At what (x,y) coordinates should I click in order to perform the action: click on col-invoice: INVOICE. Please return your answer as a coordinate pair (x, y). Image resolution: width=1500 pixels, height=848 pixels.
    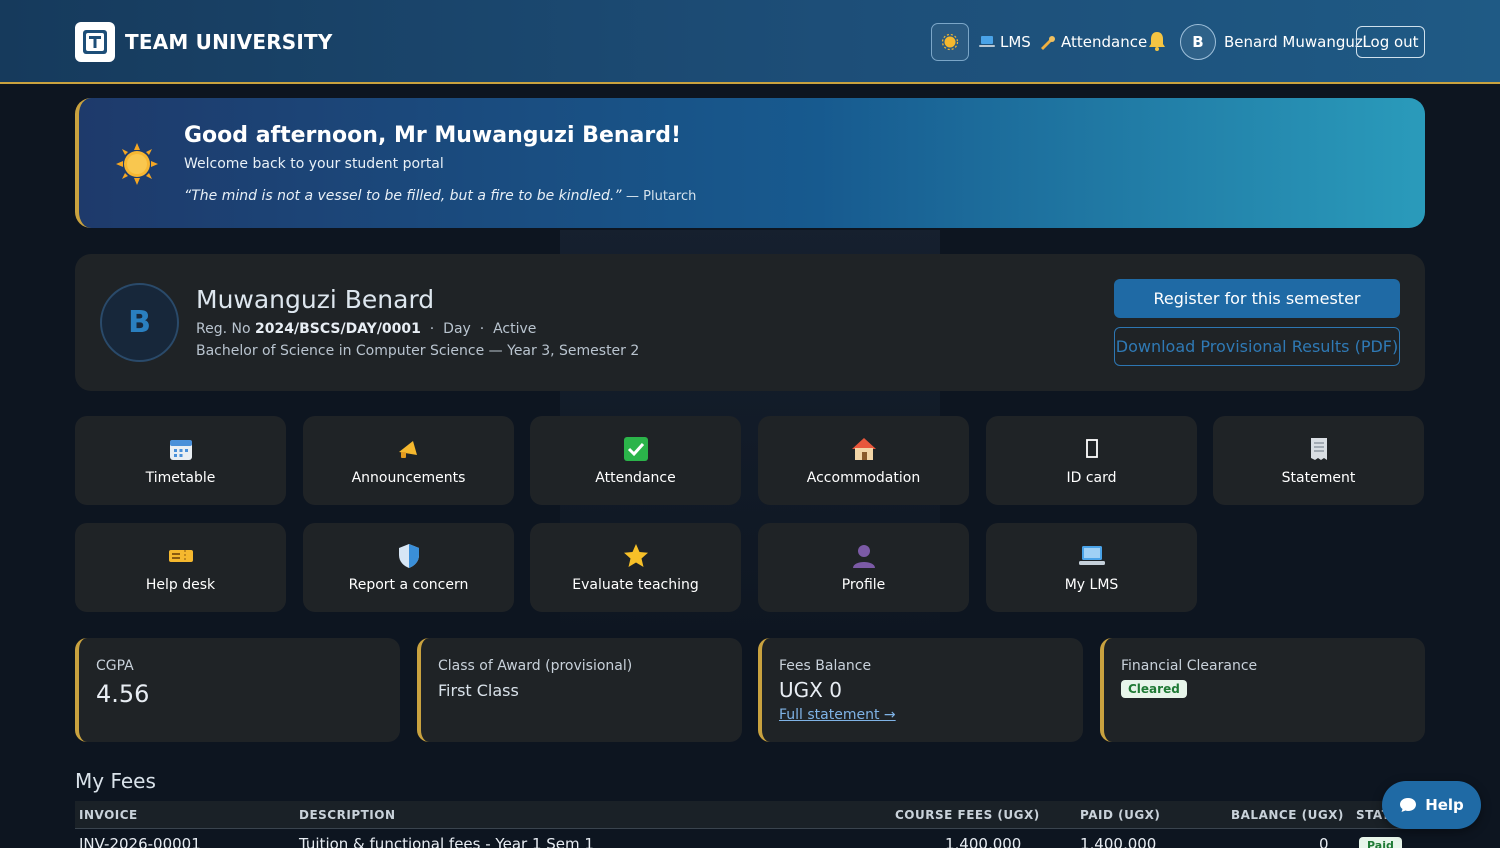
    Looking at the image, I should click on (108, 815).